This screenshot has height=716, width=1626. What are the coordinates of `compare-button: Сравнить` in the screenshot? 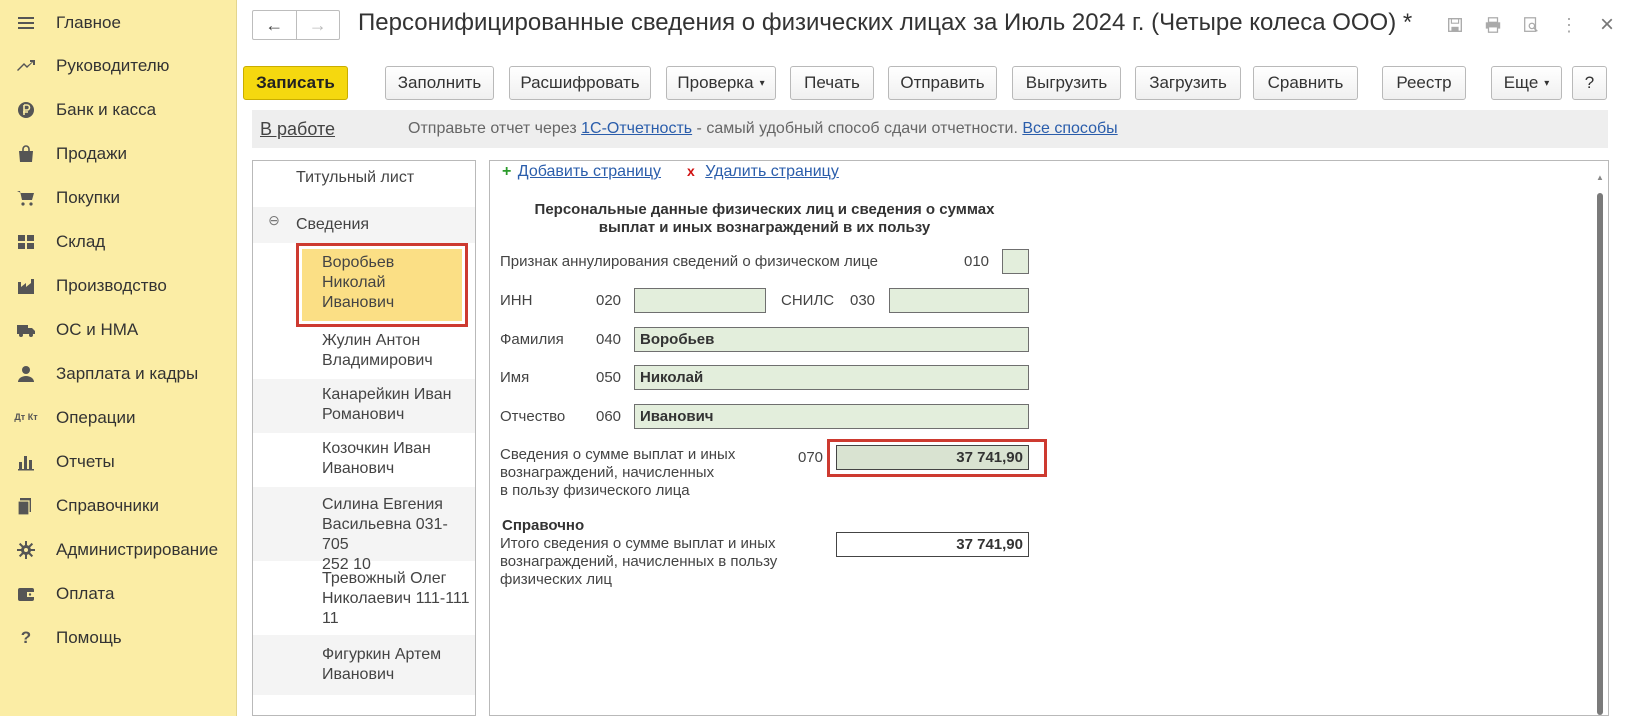 It's located at (1305, 83).